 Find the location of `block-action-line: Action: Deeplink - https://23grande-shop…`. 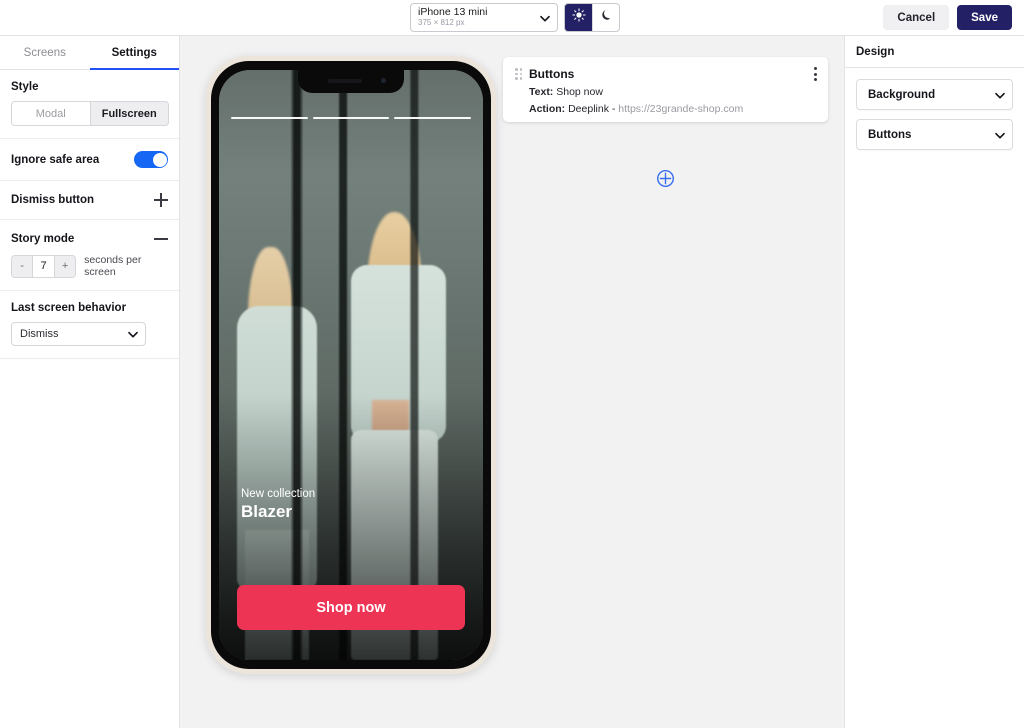

block-action-line: Action: Deeplink - https://23grande-shop… is located at coordinates (672, 109).